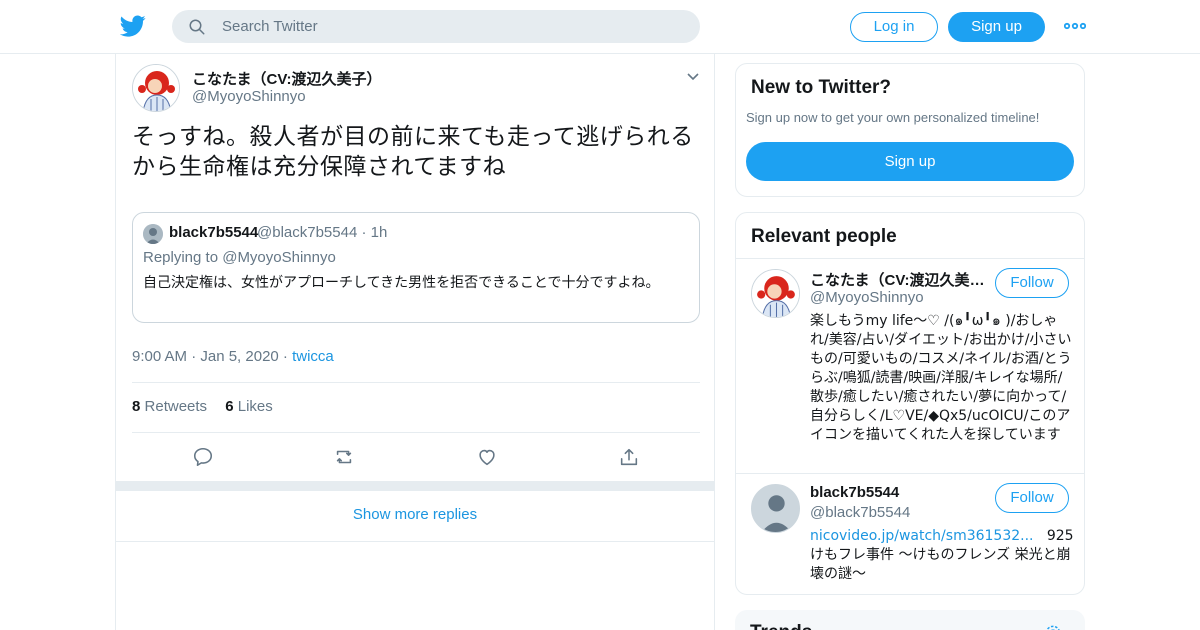  I want to click on quoted-author-name: black7b5544, so click(214, 232).